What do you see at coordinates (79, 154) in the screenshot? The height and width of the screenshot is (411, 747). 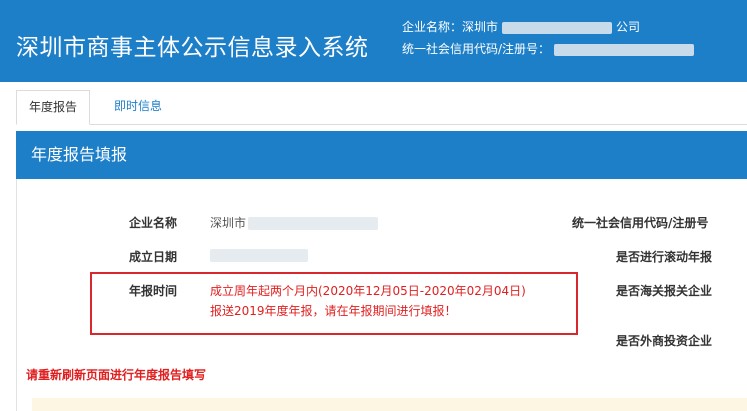 I see `panel-title: 年度报告填报` at bounding box center [79, 154].